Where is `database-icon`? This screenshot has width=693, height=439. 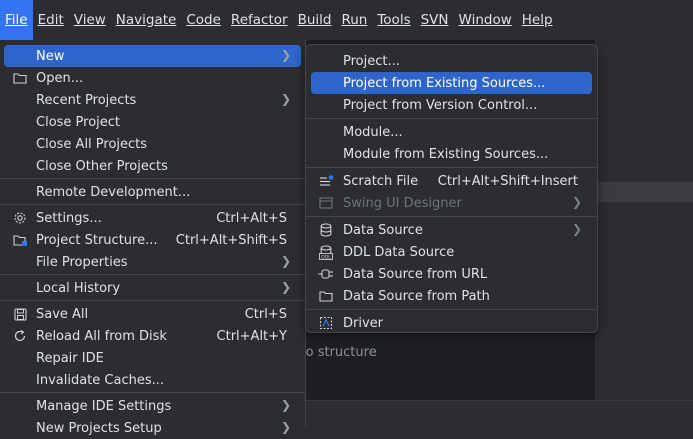 database-icon is located at coordinates (326, 230).